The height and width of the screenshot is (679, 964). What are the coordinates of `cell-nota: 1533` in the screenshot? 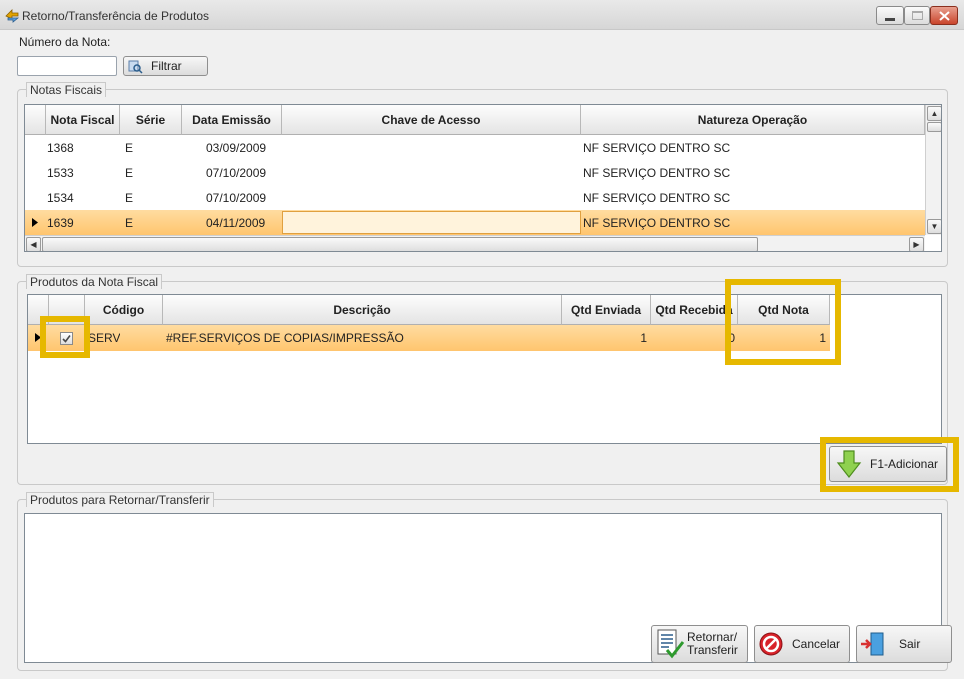 It's located at (60, 172).